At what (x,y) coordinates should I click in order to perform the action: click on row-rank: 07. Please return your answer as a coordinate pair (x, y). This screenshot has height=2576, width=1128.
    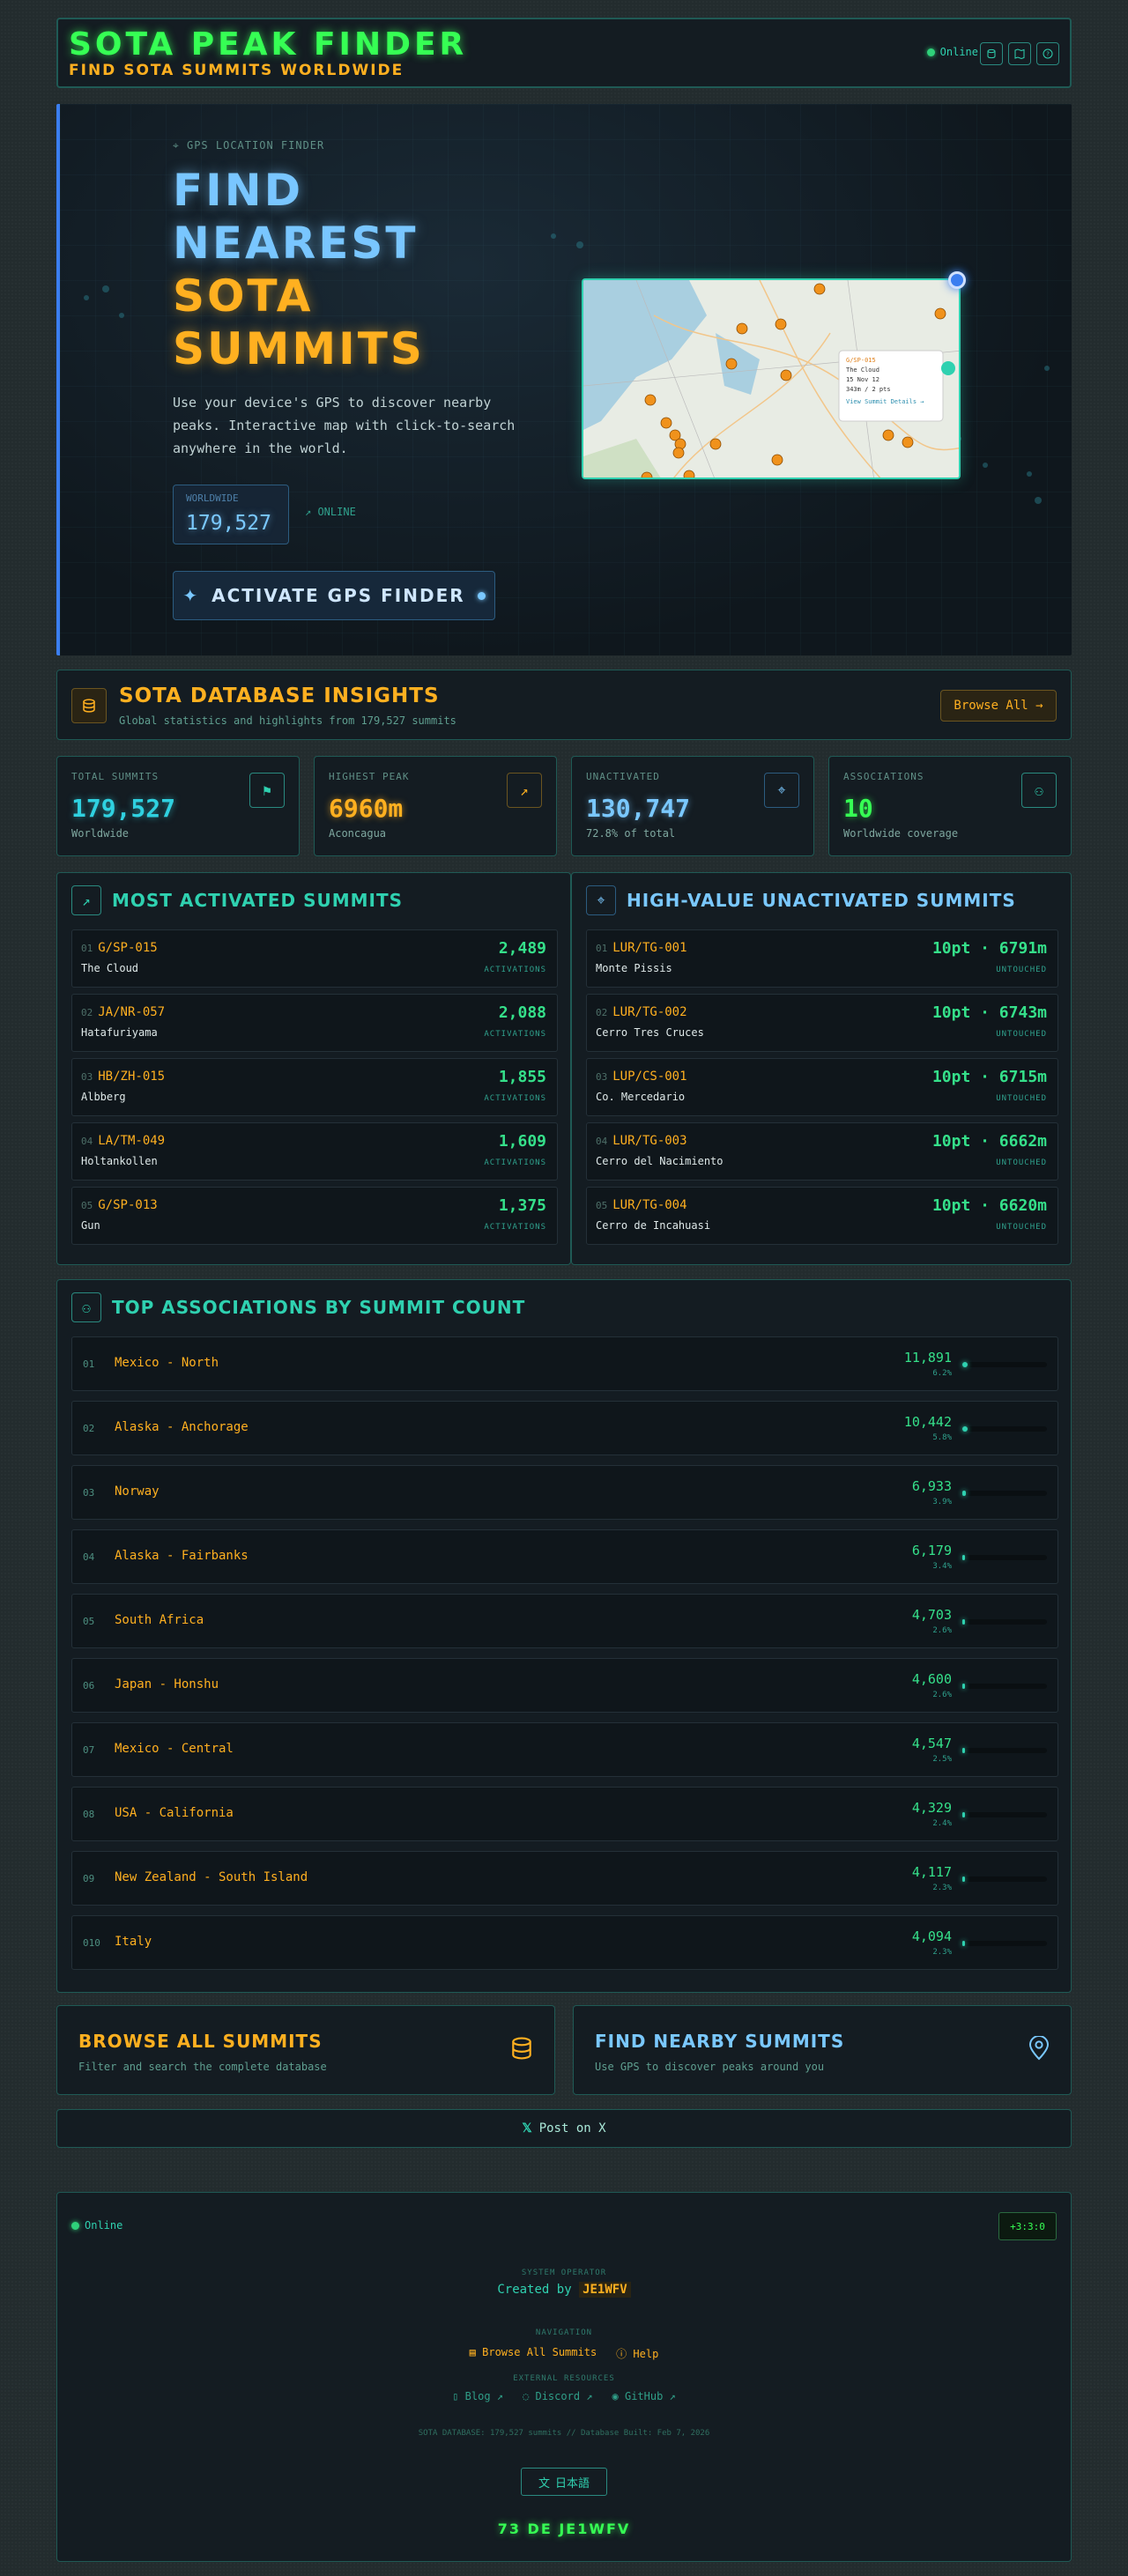
    Looking at the image, I should click on (89, 1750).